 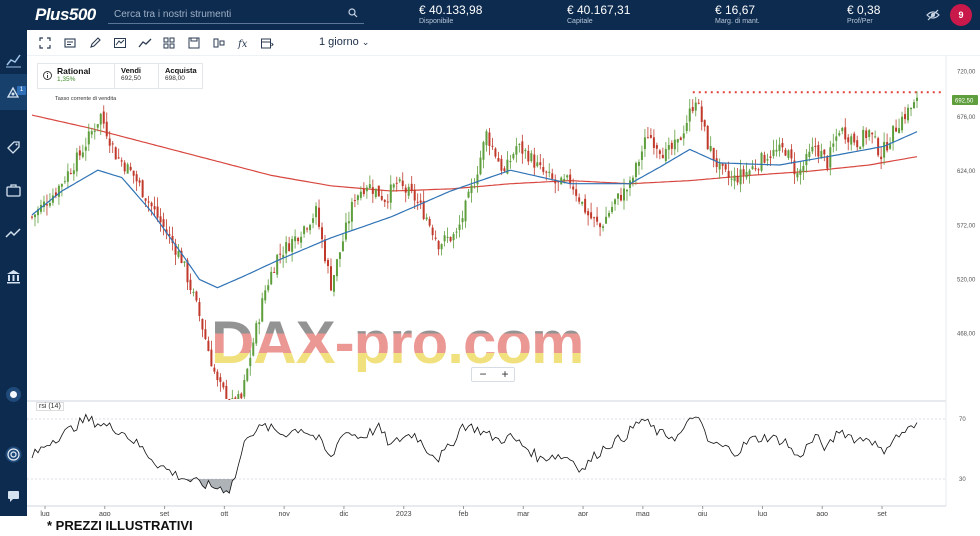 What do you see at coordinates (580, 21) in the screenshot?
I see `stat-label: Capitale` at bounding box center [580, 21].